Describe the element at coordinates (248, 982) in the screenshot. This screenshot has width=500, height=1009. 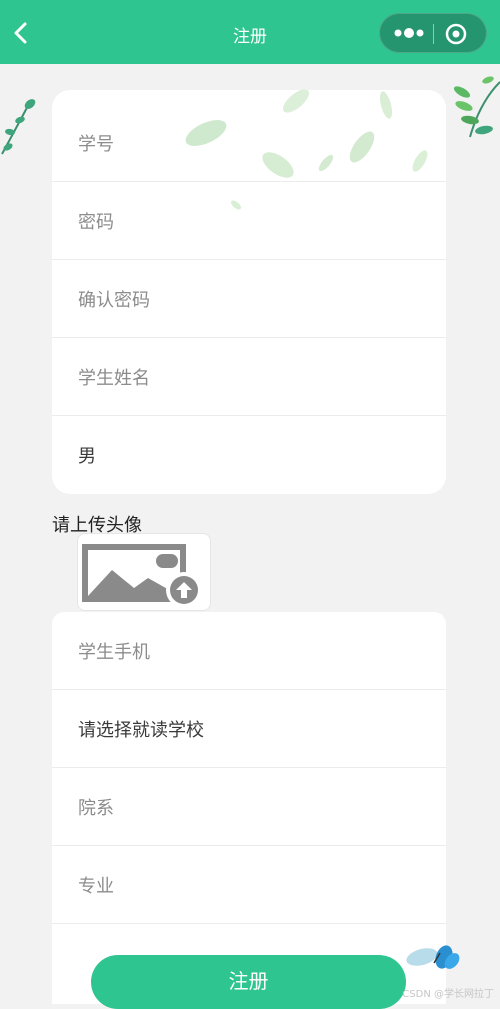
I see `register-submit-button: 注册` at that location.